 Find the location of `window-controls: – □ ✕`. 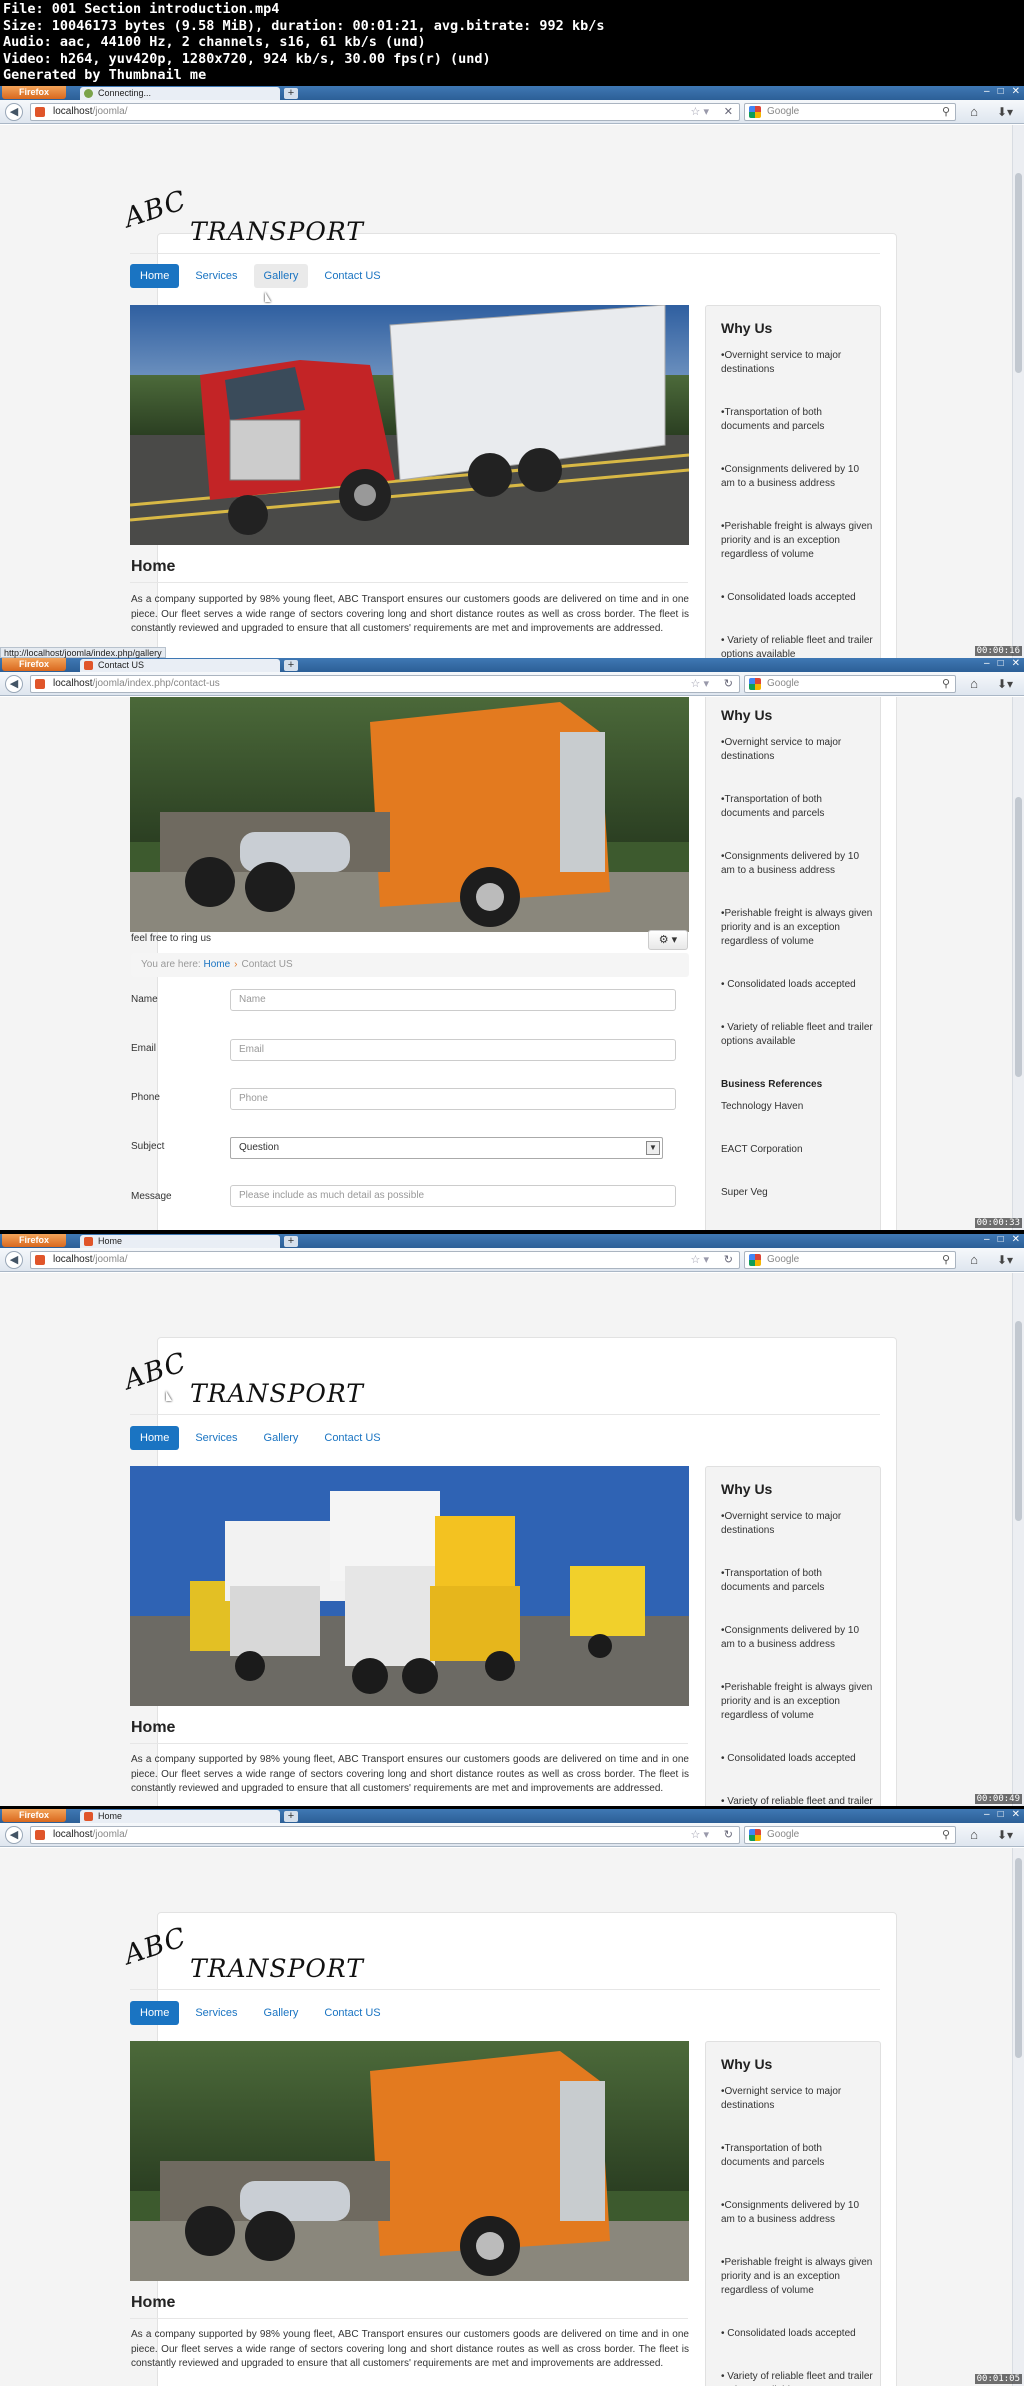

window-controls: – □ ✕ is located at coordinates (1002, 664).